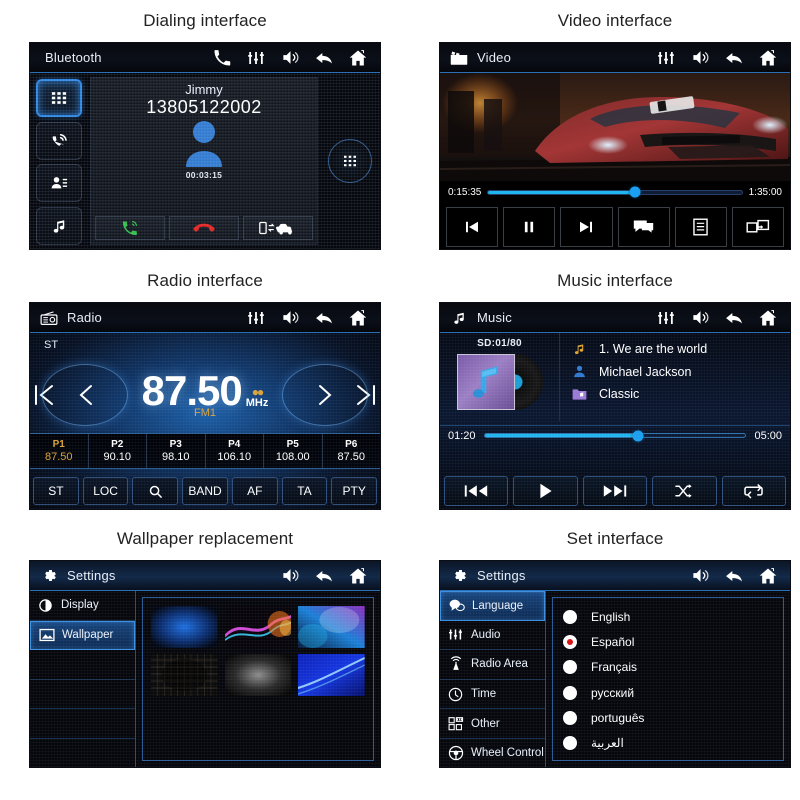  Describe the element at coordinates (615, 491) in the screenshot. I see `next-track-button` at that location.